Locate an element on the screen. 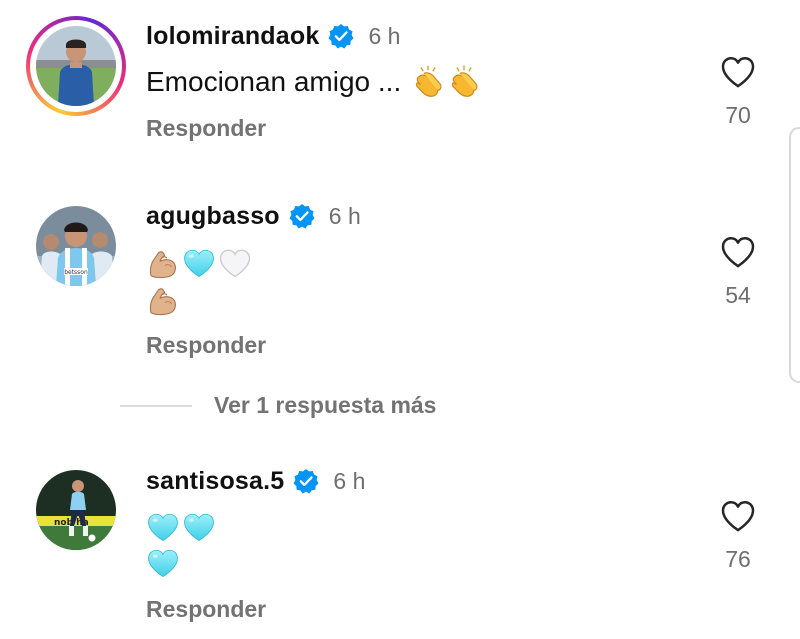 This screenshot has height=639, width=800. username-row: agugbasso 6 h is located at coordinates (253, 216).